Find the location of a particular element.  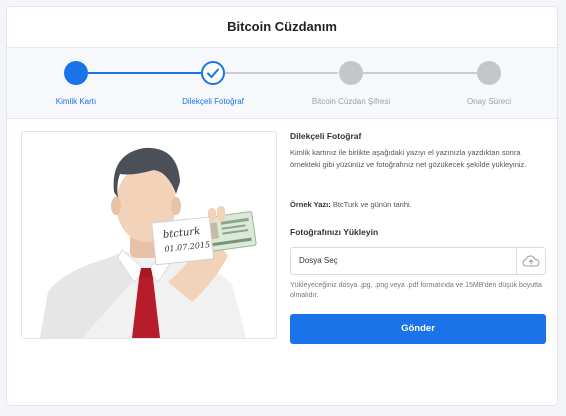

step-3-indicator is located at coordinates (351, 73).